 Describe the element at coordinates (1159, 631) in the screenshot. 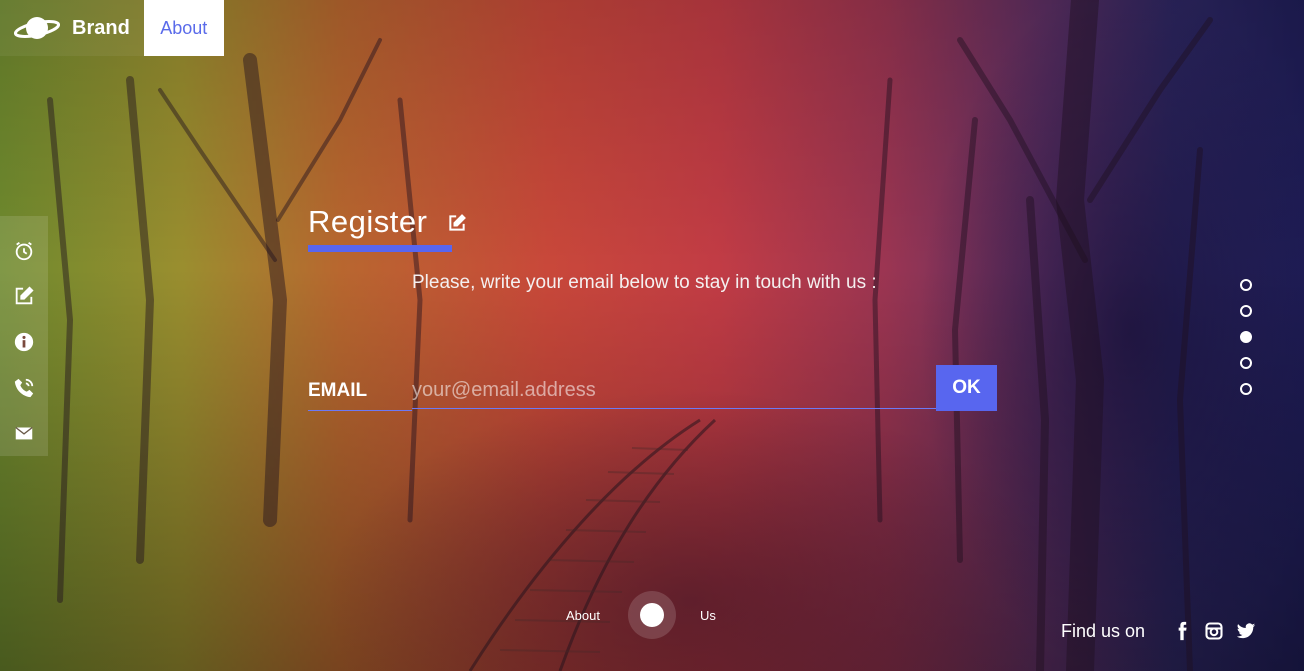

I see `social-links: Find us on` at that location.